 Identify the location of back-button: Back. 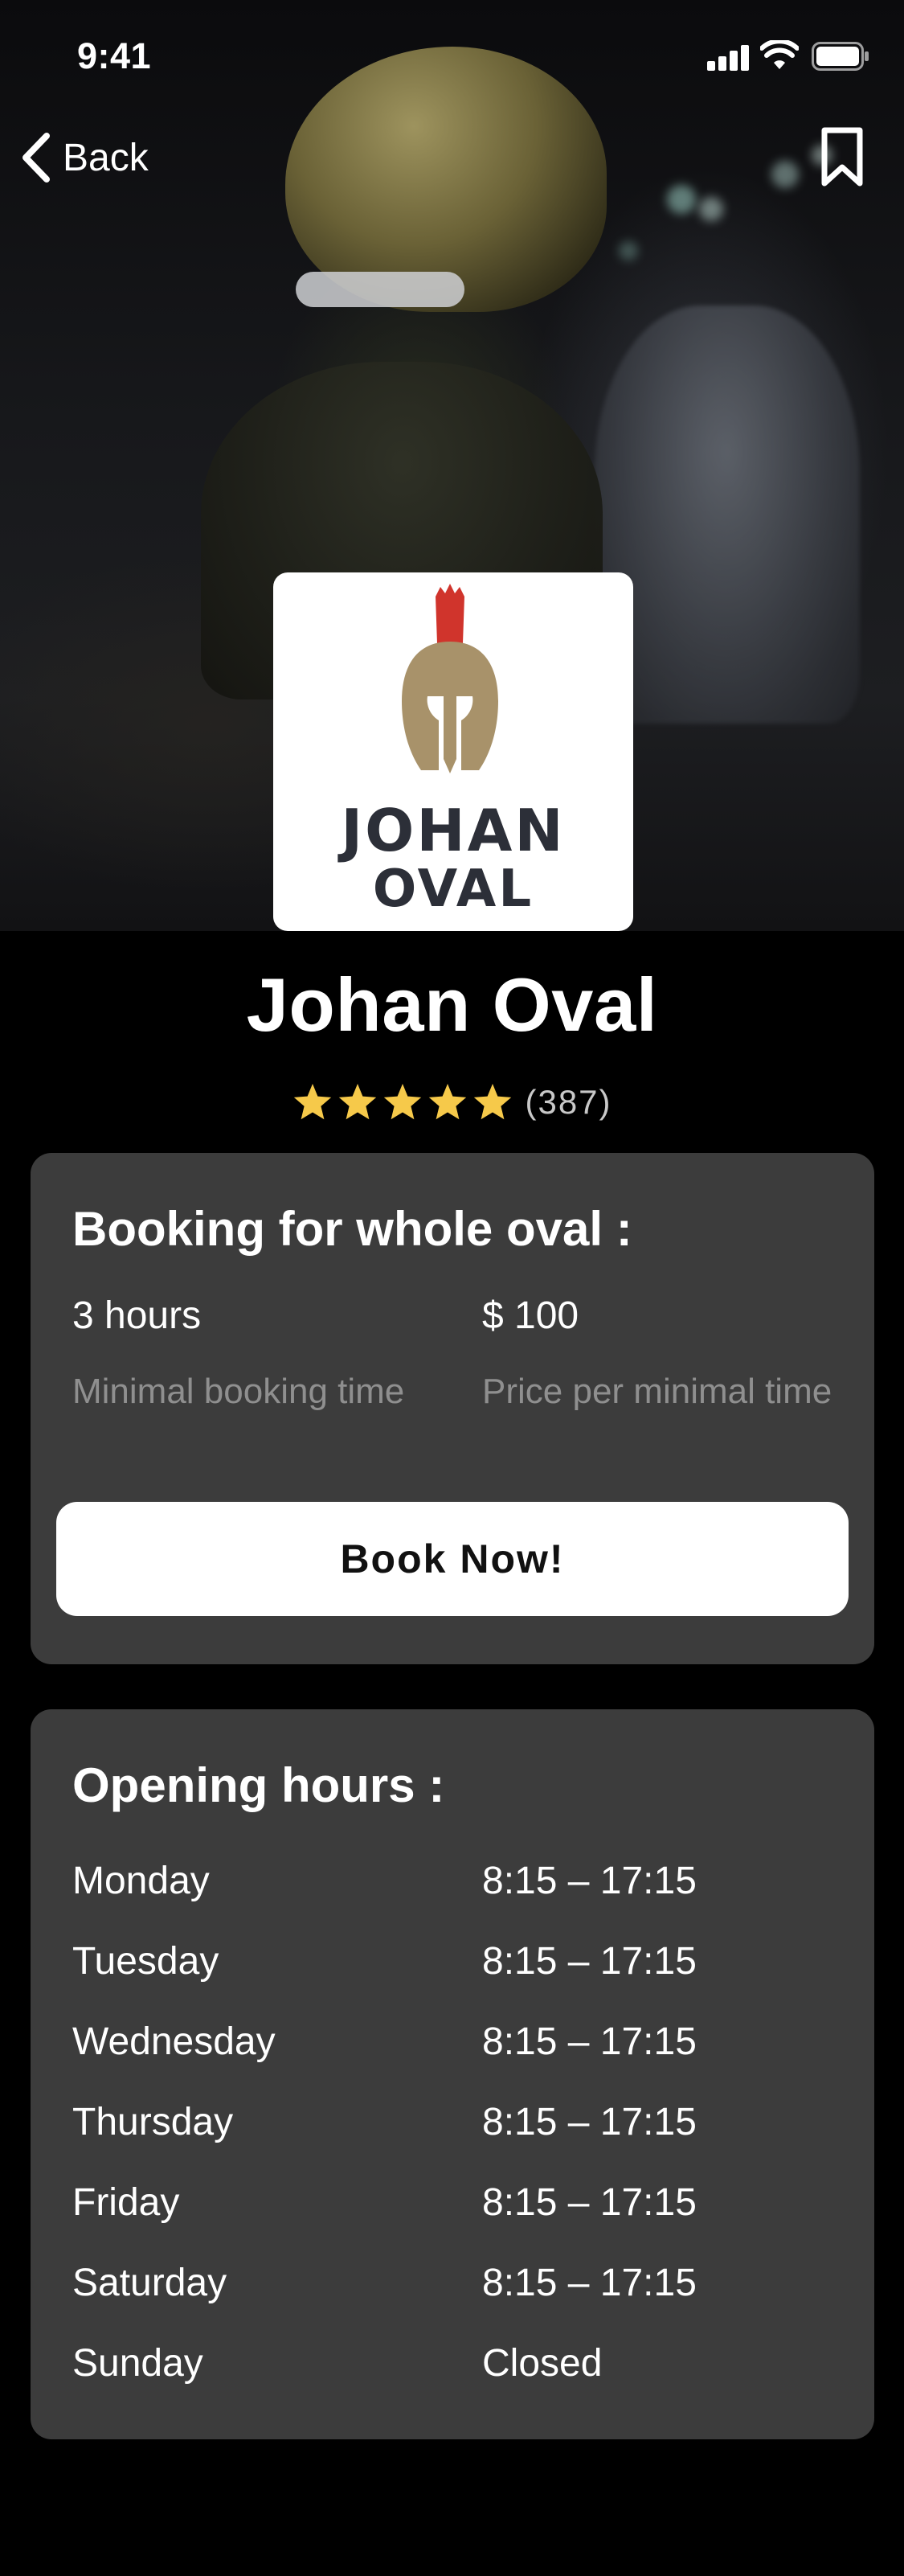
(84, 158).